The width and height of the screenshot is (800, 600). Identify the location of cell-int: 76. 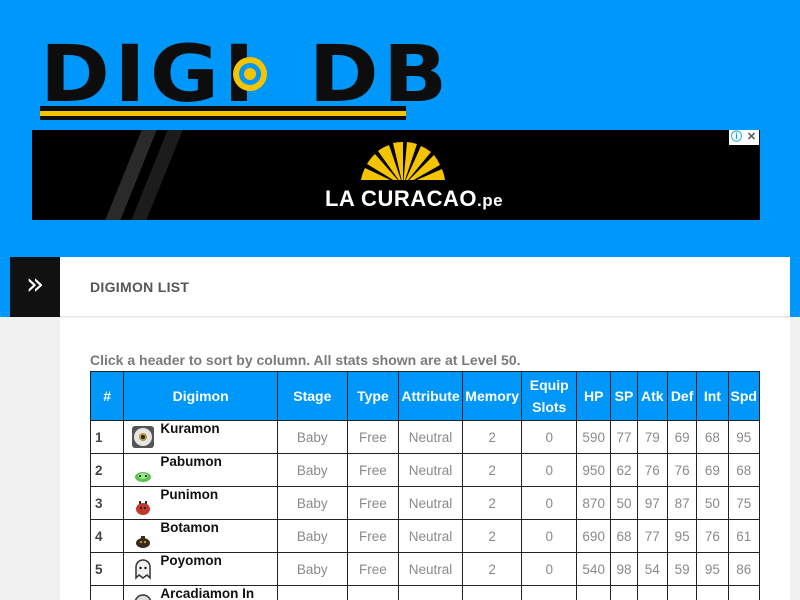
(712, 536).